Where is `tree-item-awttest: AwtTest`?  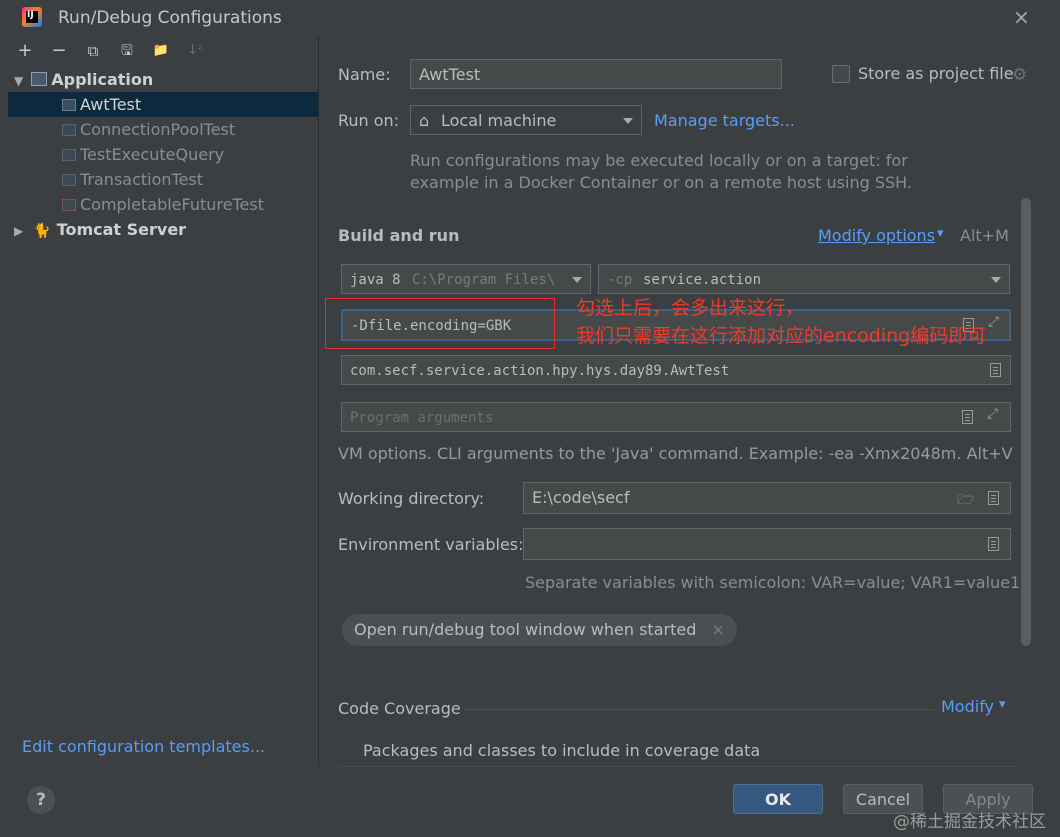 tree-item-awttest: AwtTest is located at coordinates (101, 104).